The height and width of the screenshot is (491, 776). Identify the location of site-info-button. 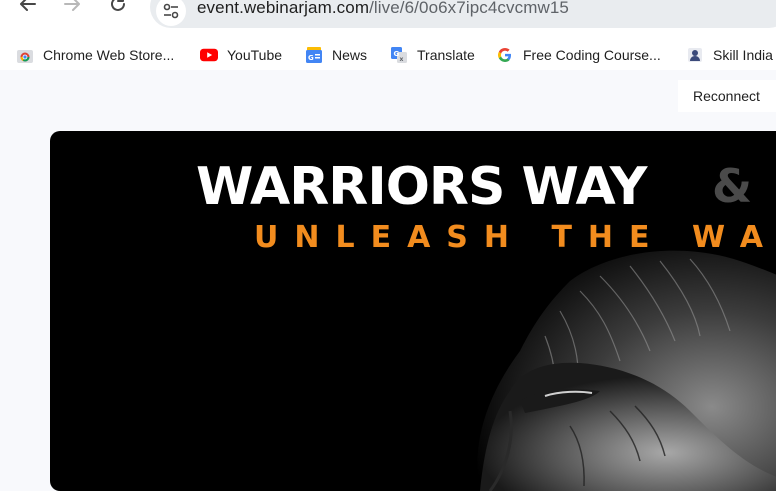
(171, 13).